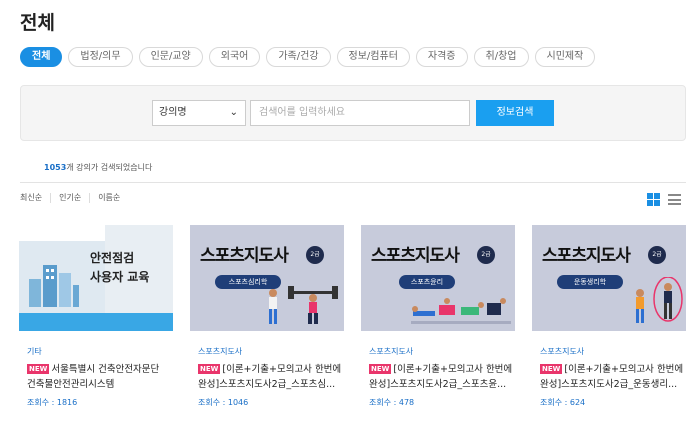  Describe the element at coordinates (35, 198) in the screenshot. I see `sort-latest: 최신순` at that location.